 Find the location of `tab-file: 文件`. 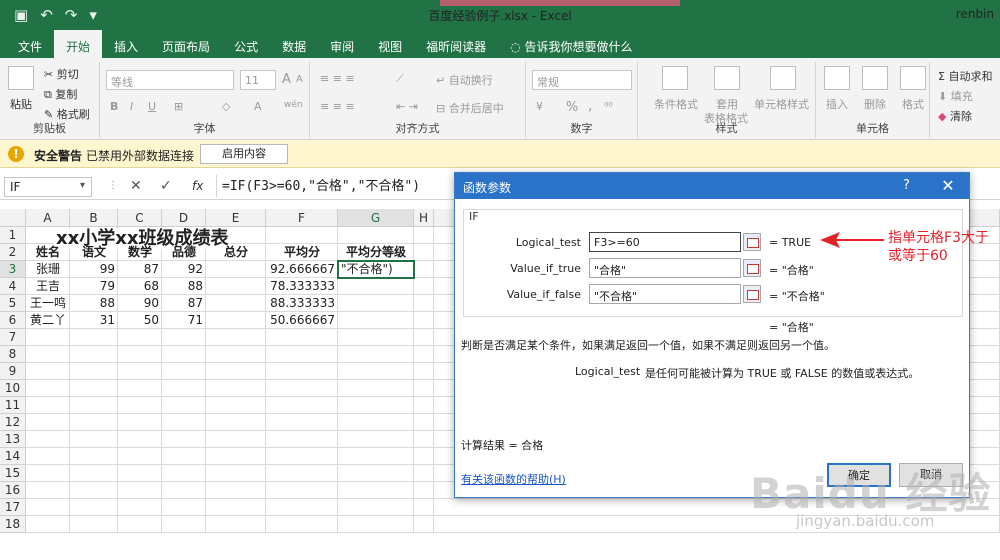

tab-file: 文件 is located at coordinates (30, 44).